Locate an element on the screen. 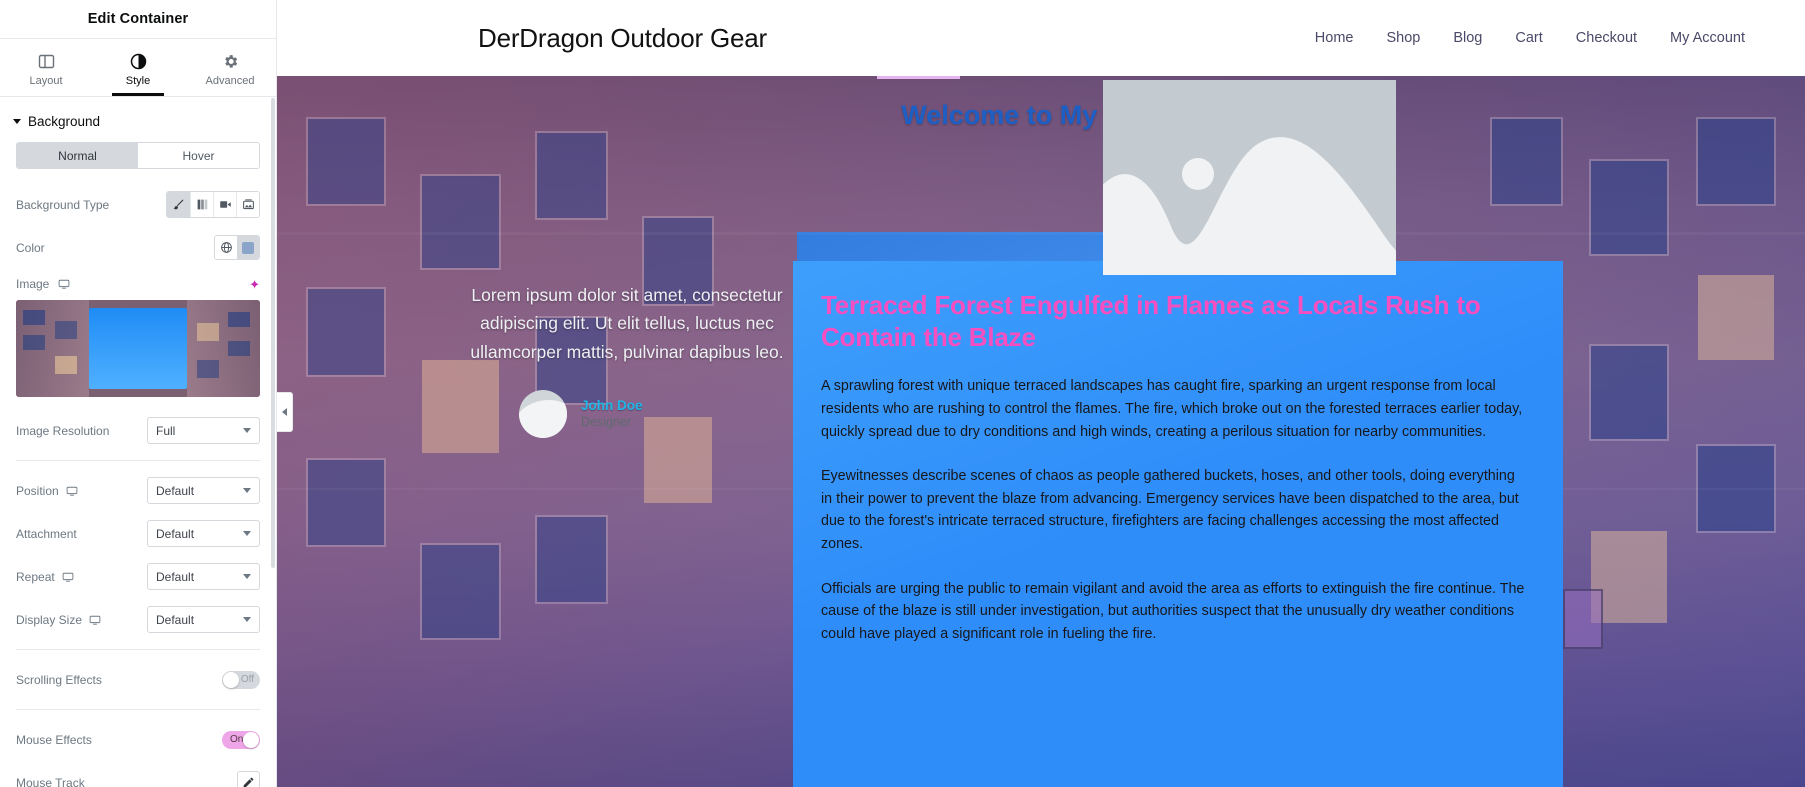  tab-style: Style is located at coordinates (138, 67).